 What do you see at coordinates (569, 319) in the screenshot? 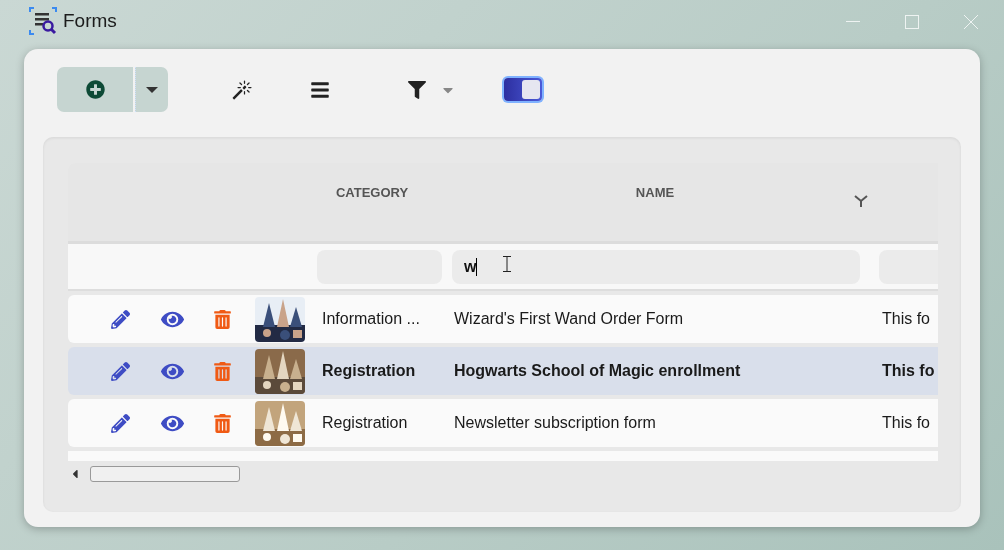
I see `table-cell-text: Wizard's First Wand Order Form` at bounding box center [569, 319].